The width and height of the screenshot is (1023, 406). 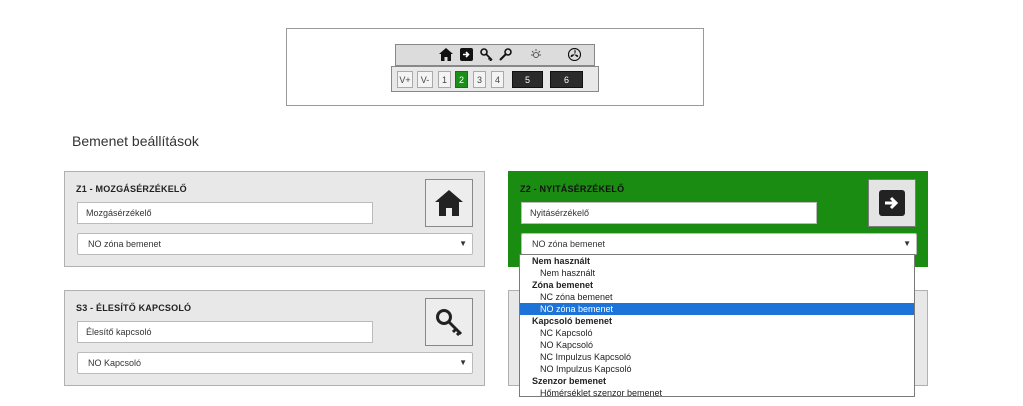 I want to click on keypad-button-row: V+ V- 1 2 3 4 5 6, so click(x=495, y=79).